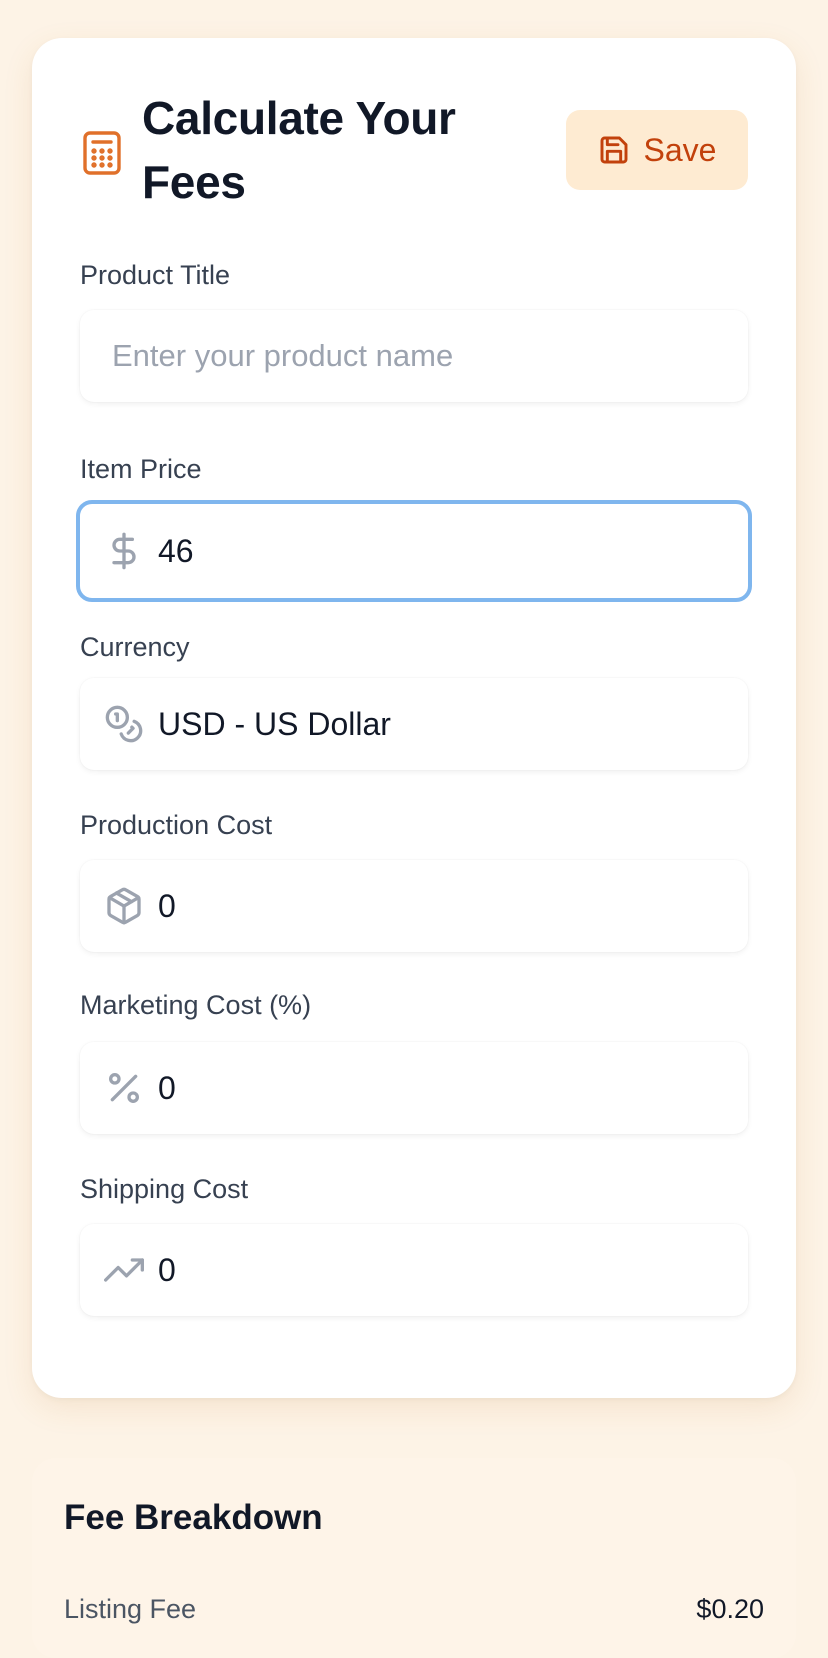 This screenshot has height=1658, width=828. Describe the element at coordinates (196, 1005) in the screenshot. I see `marketing-cost-label: Marketing Cost (%)` at that location.